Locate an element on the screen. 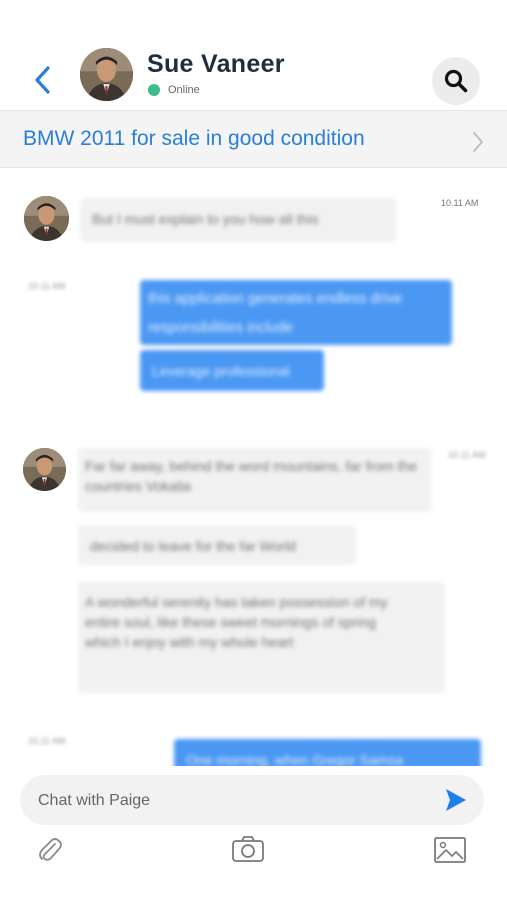 The width and height of the screenshot is (507, 900). message-input is located at coordinates (228, 801).